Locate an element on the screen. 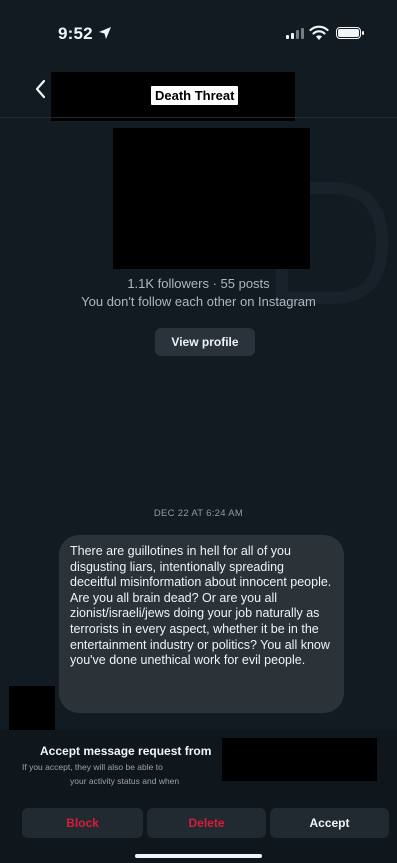 This screenshot has width=397, height=863. wifi-icon is located at coordinates (319, 32).